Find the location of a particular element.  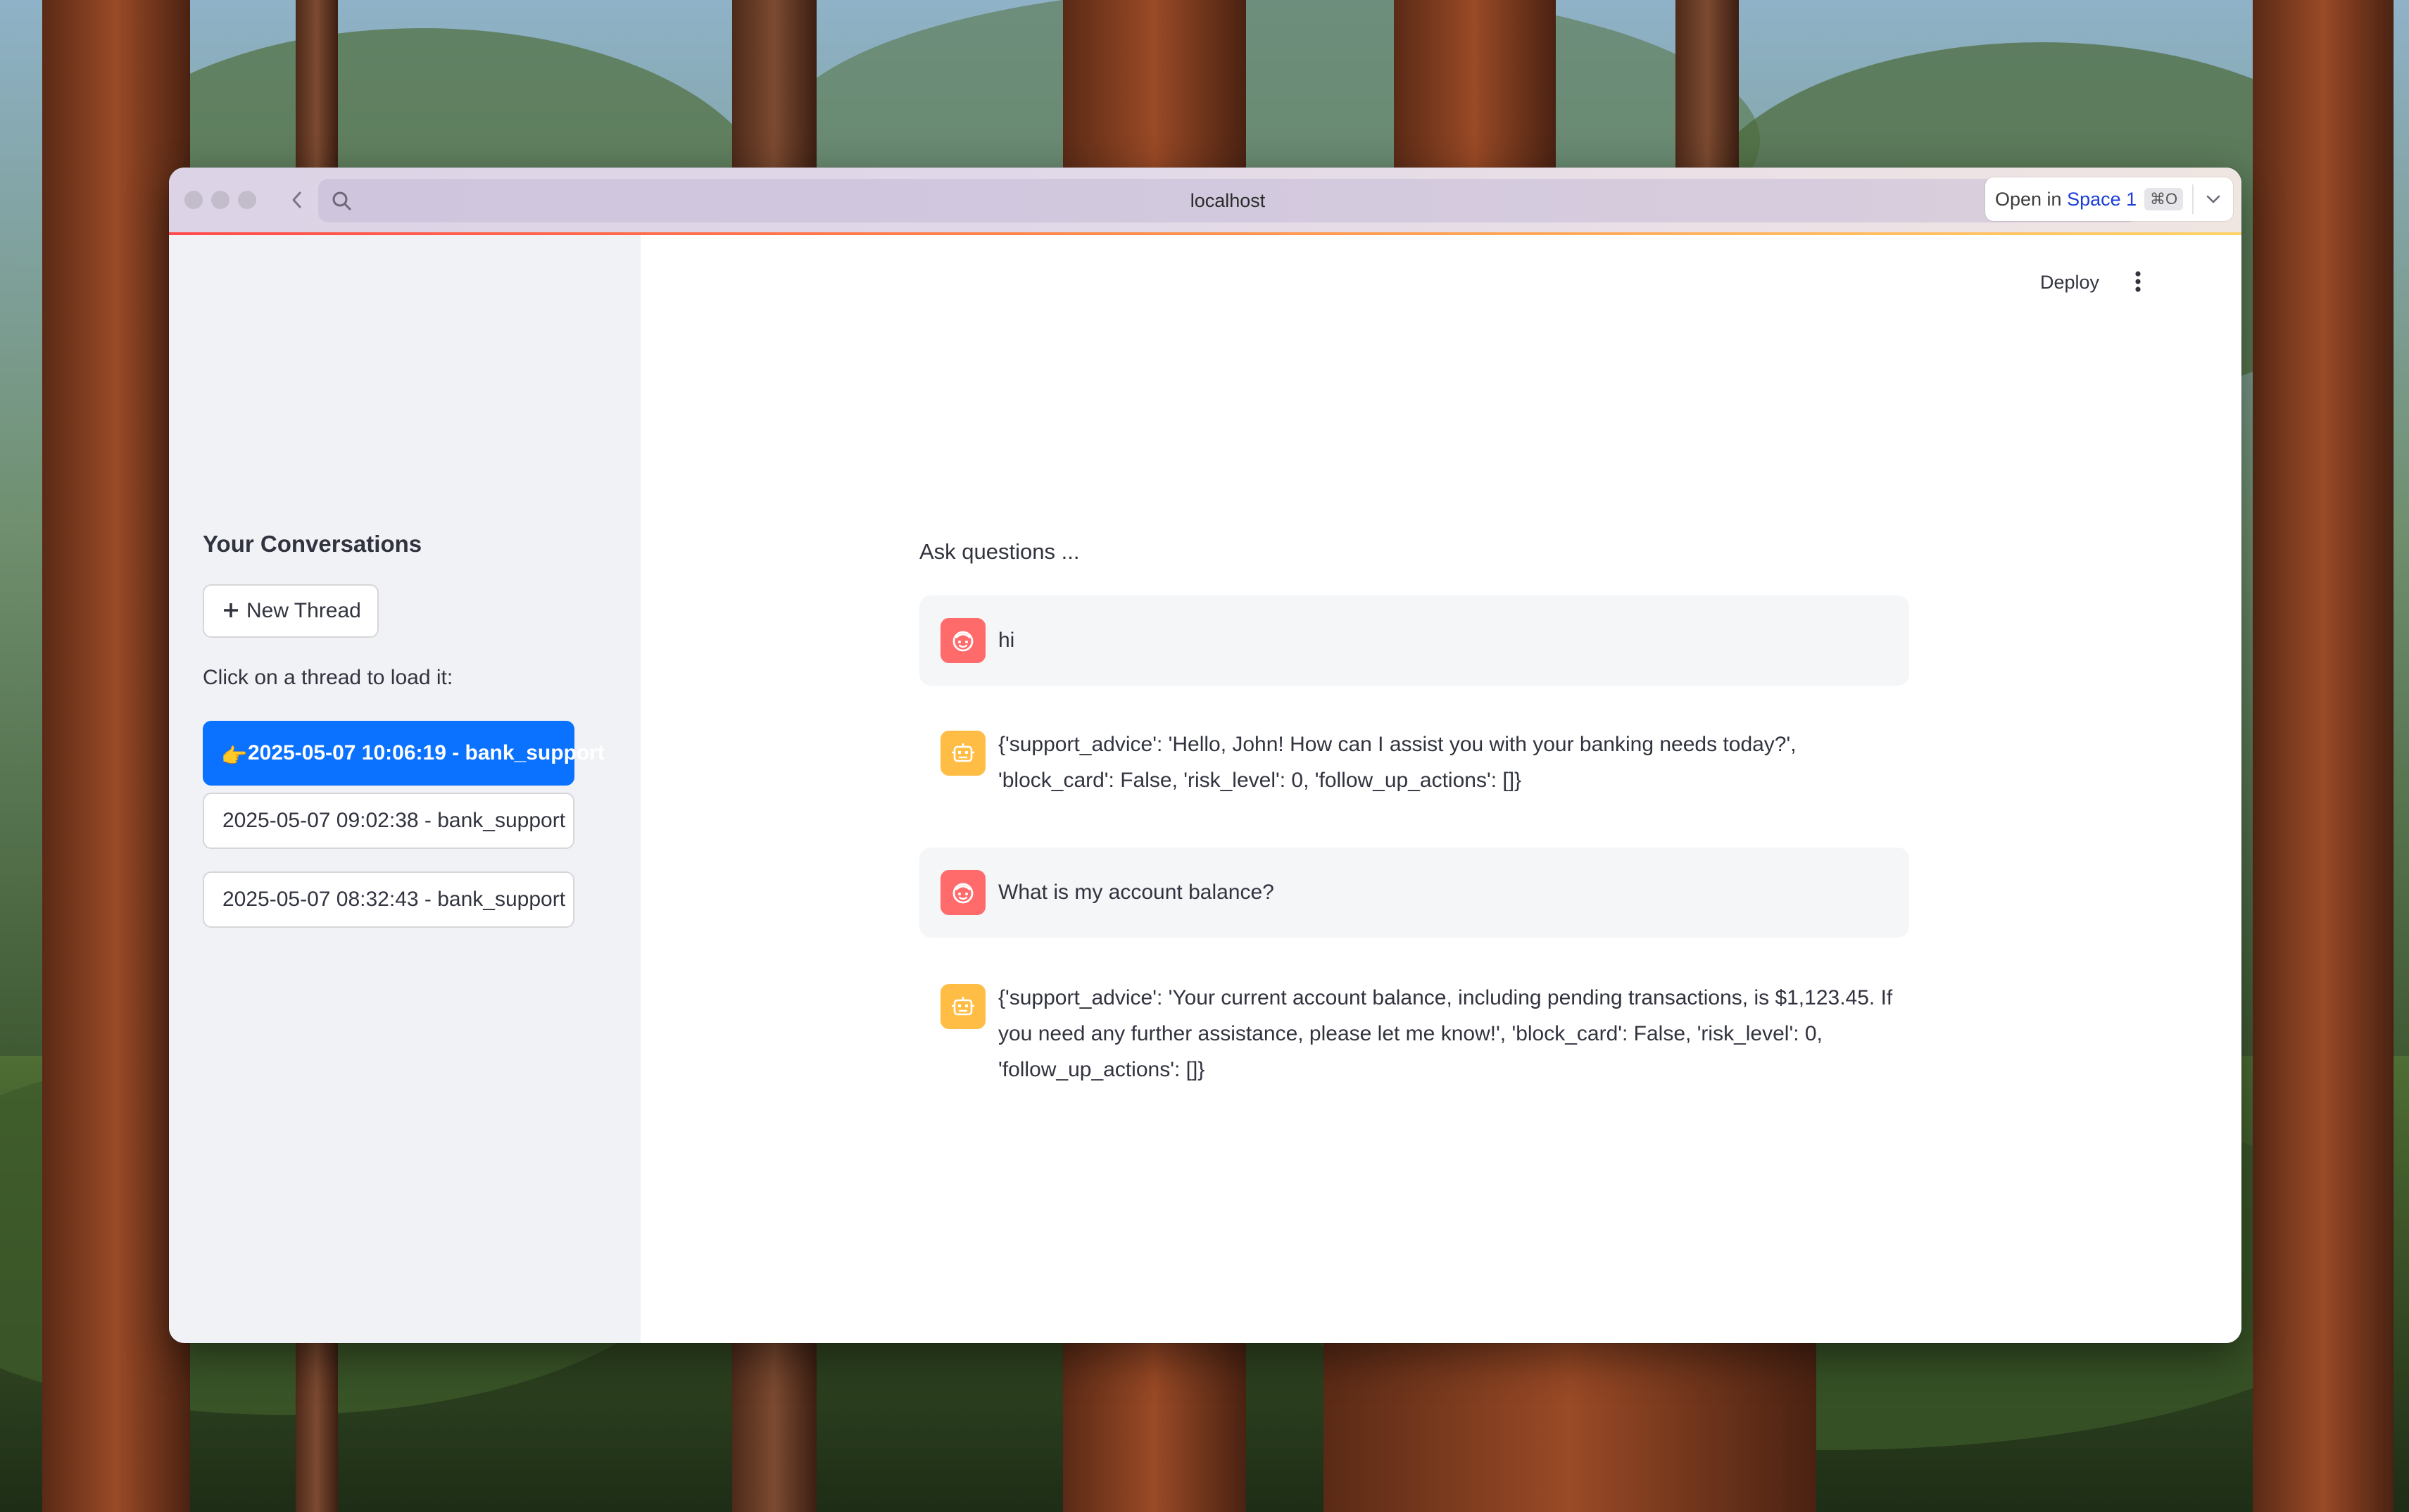

deploy-button: Deploy is located at coordinates (2069, 283).